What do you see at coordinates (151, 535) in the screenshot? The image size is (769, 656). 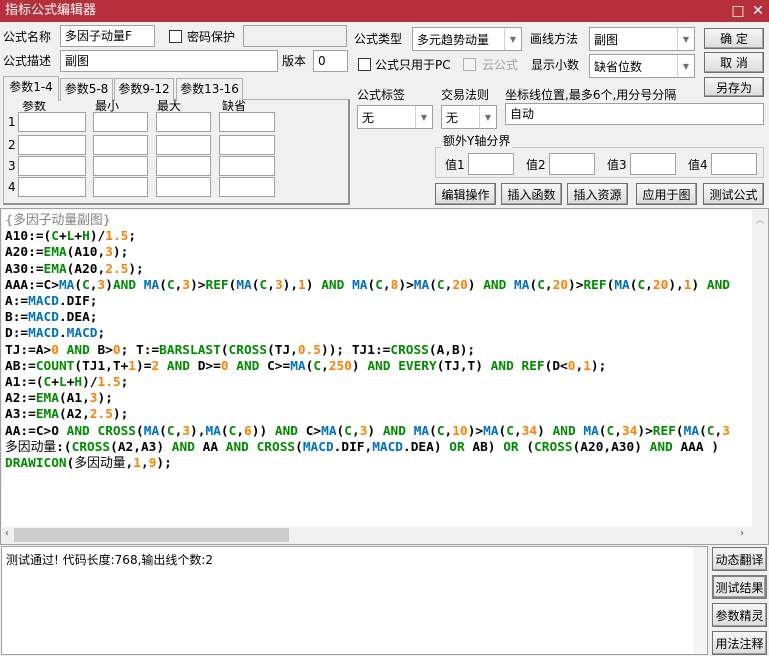 I see `scrollbar-thumb` at bounding box center [151, 535].